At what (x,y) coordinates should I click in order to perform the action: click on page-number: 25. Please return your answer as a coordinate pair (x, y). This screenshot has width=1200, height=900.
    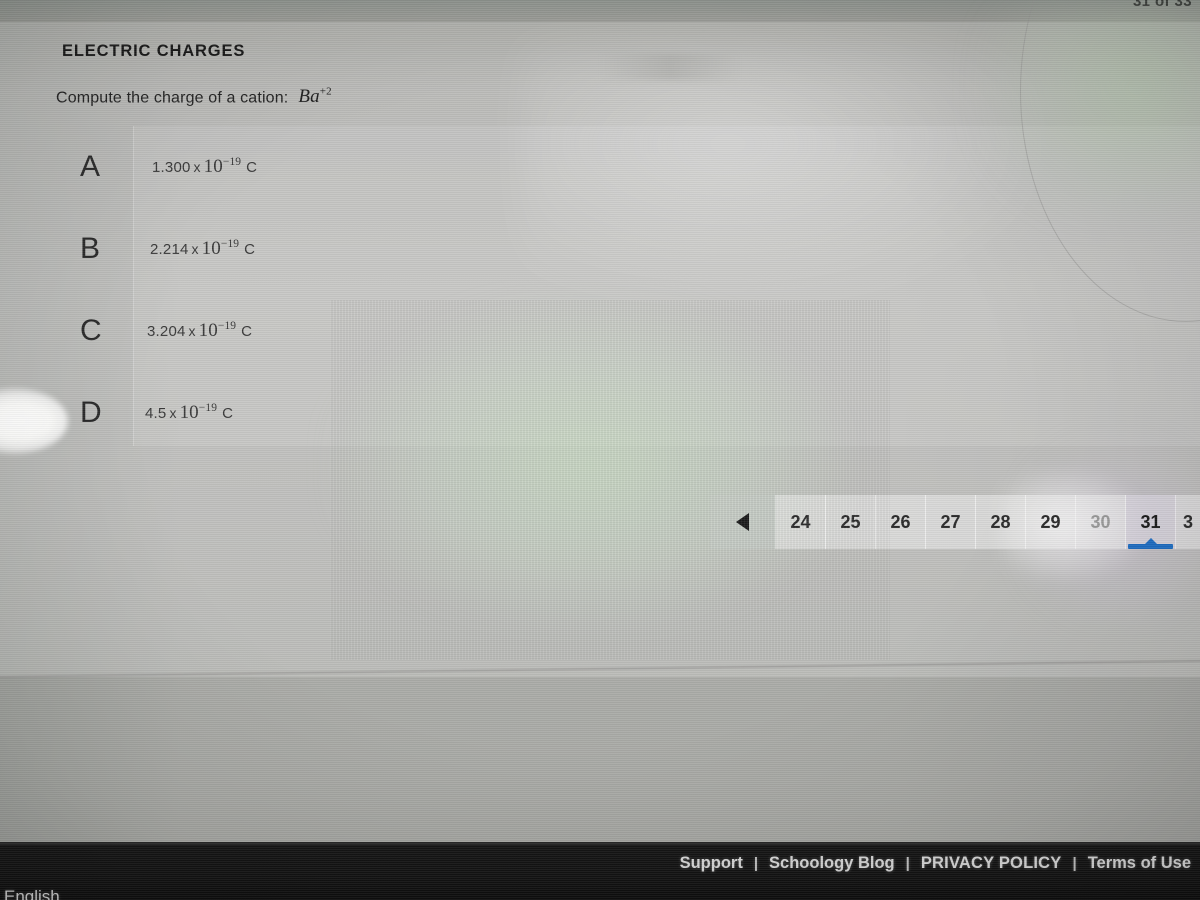
    Looking at the image, I should click on (850, 521).